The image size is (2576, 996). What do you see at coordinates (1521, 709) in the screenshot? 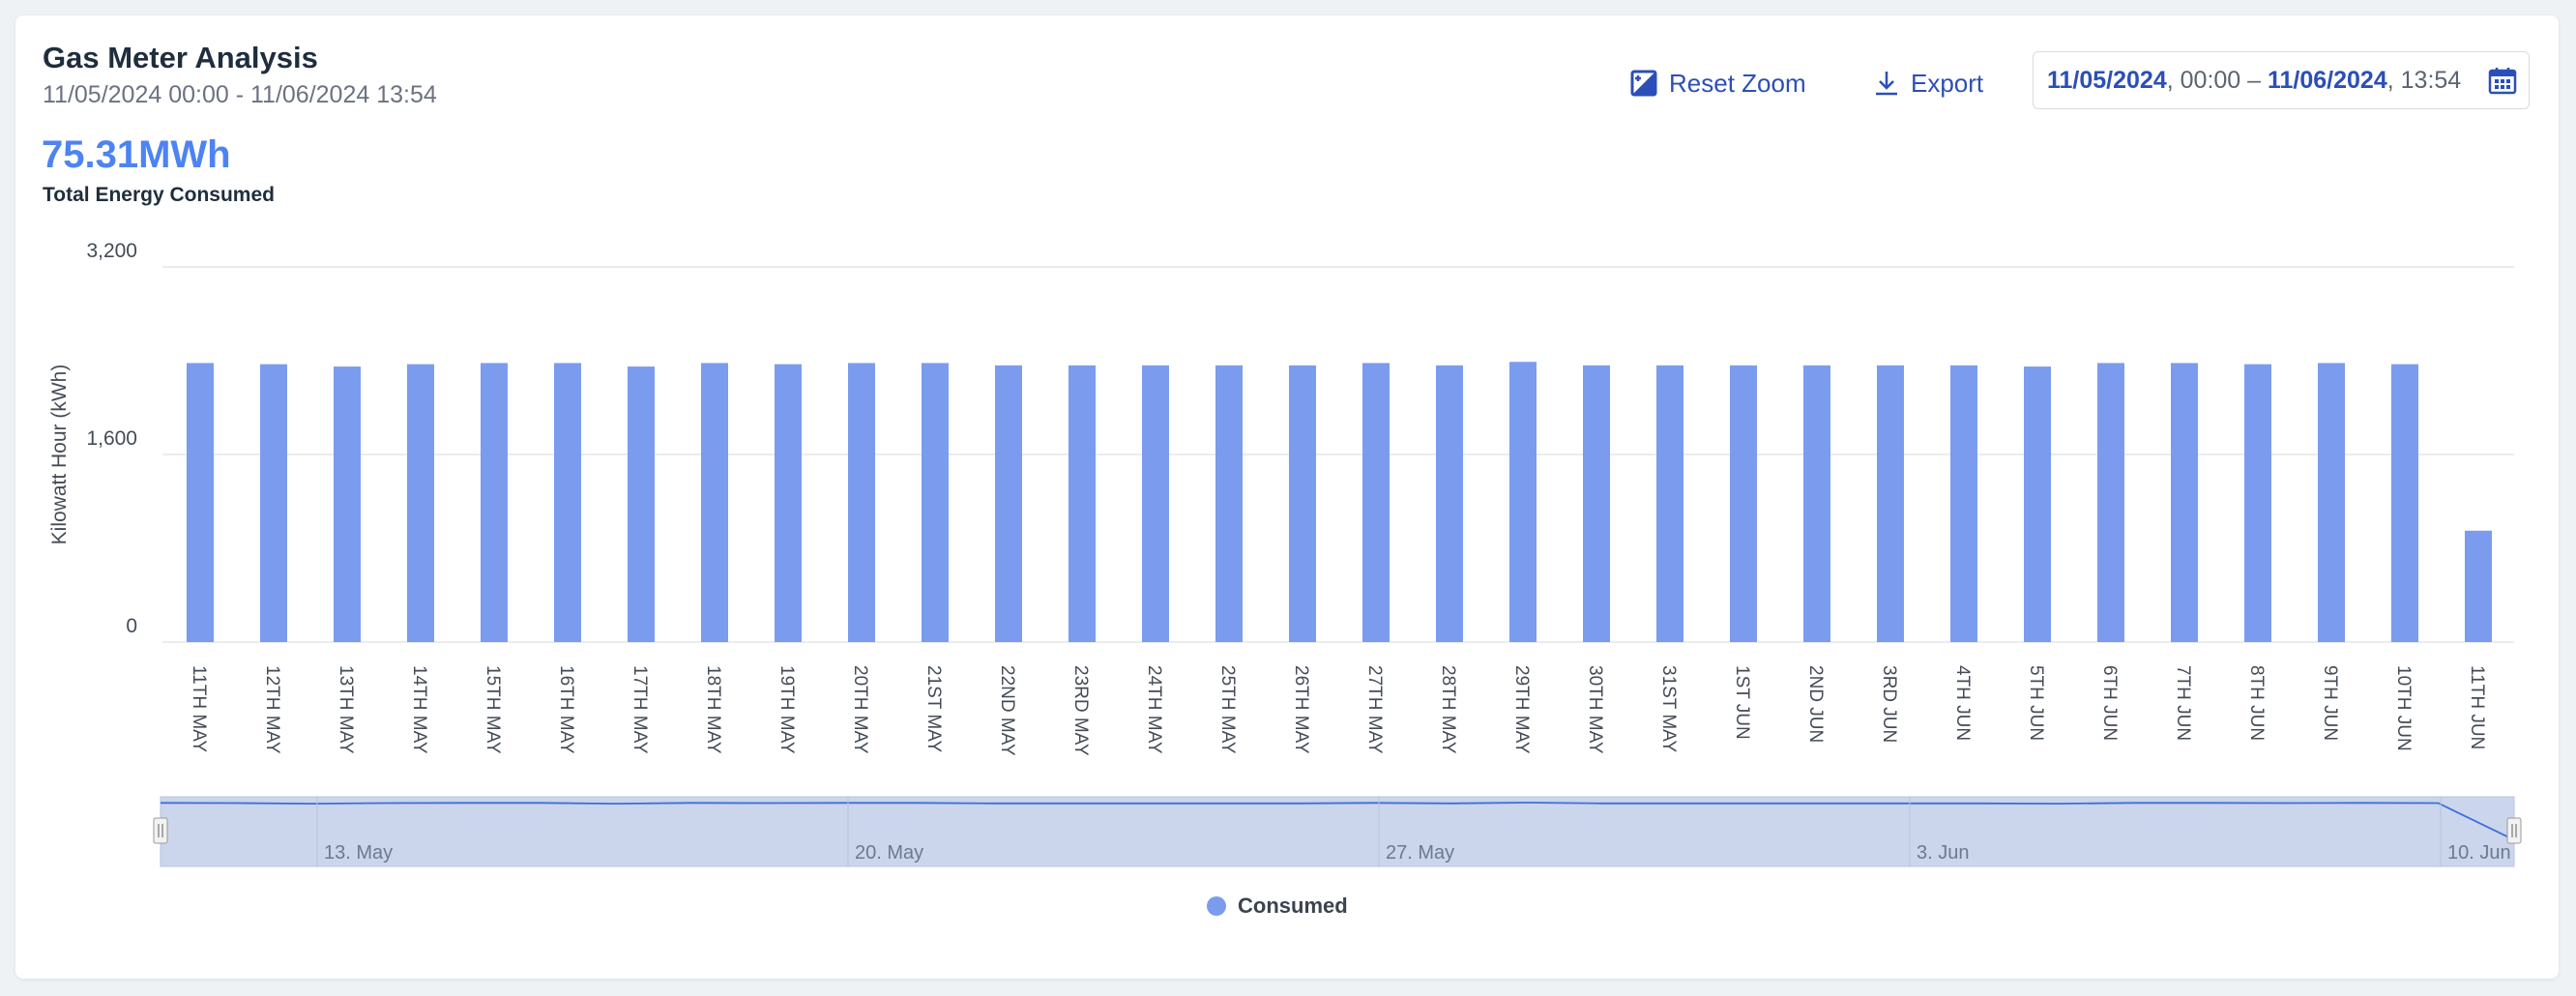
I see `x-tick-label: 29TH MAY` at bounding box center [1521, 709].